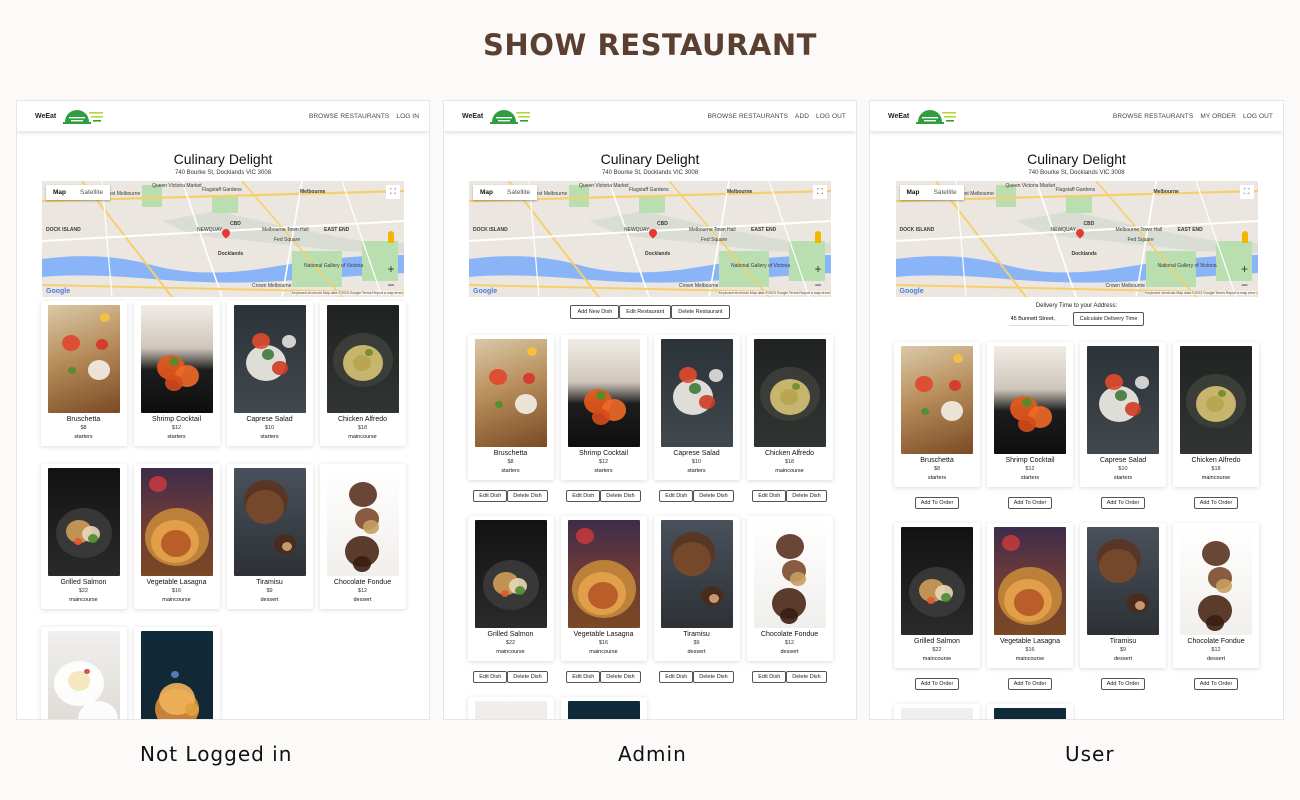 This screenshot has height=800, width=1300. Describe the element at coordinates (802, 116) in the screenshot. I see `nav-link-add: ADD` at that location.